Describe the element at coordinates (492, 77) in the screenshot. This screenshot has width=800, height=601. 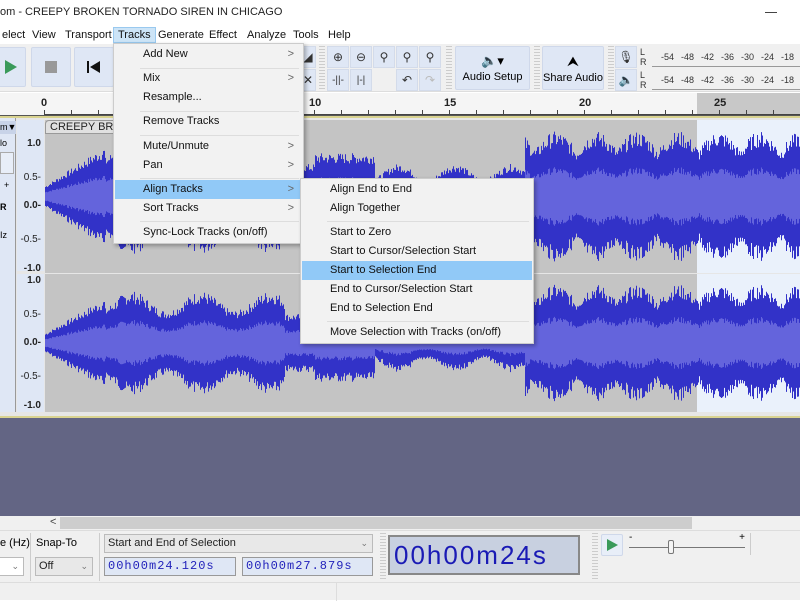
I see `audio-setup-label: Audio Setup` at that location.